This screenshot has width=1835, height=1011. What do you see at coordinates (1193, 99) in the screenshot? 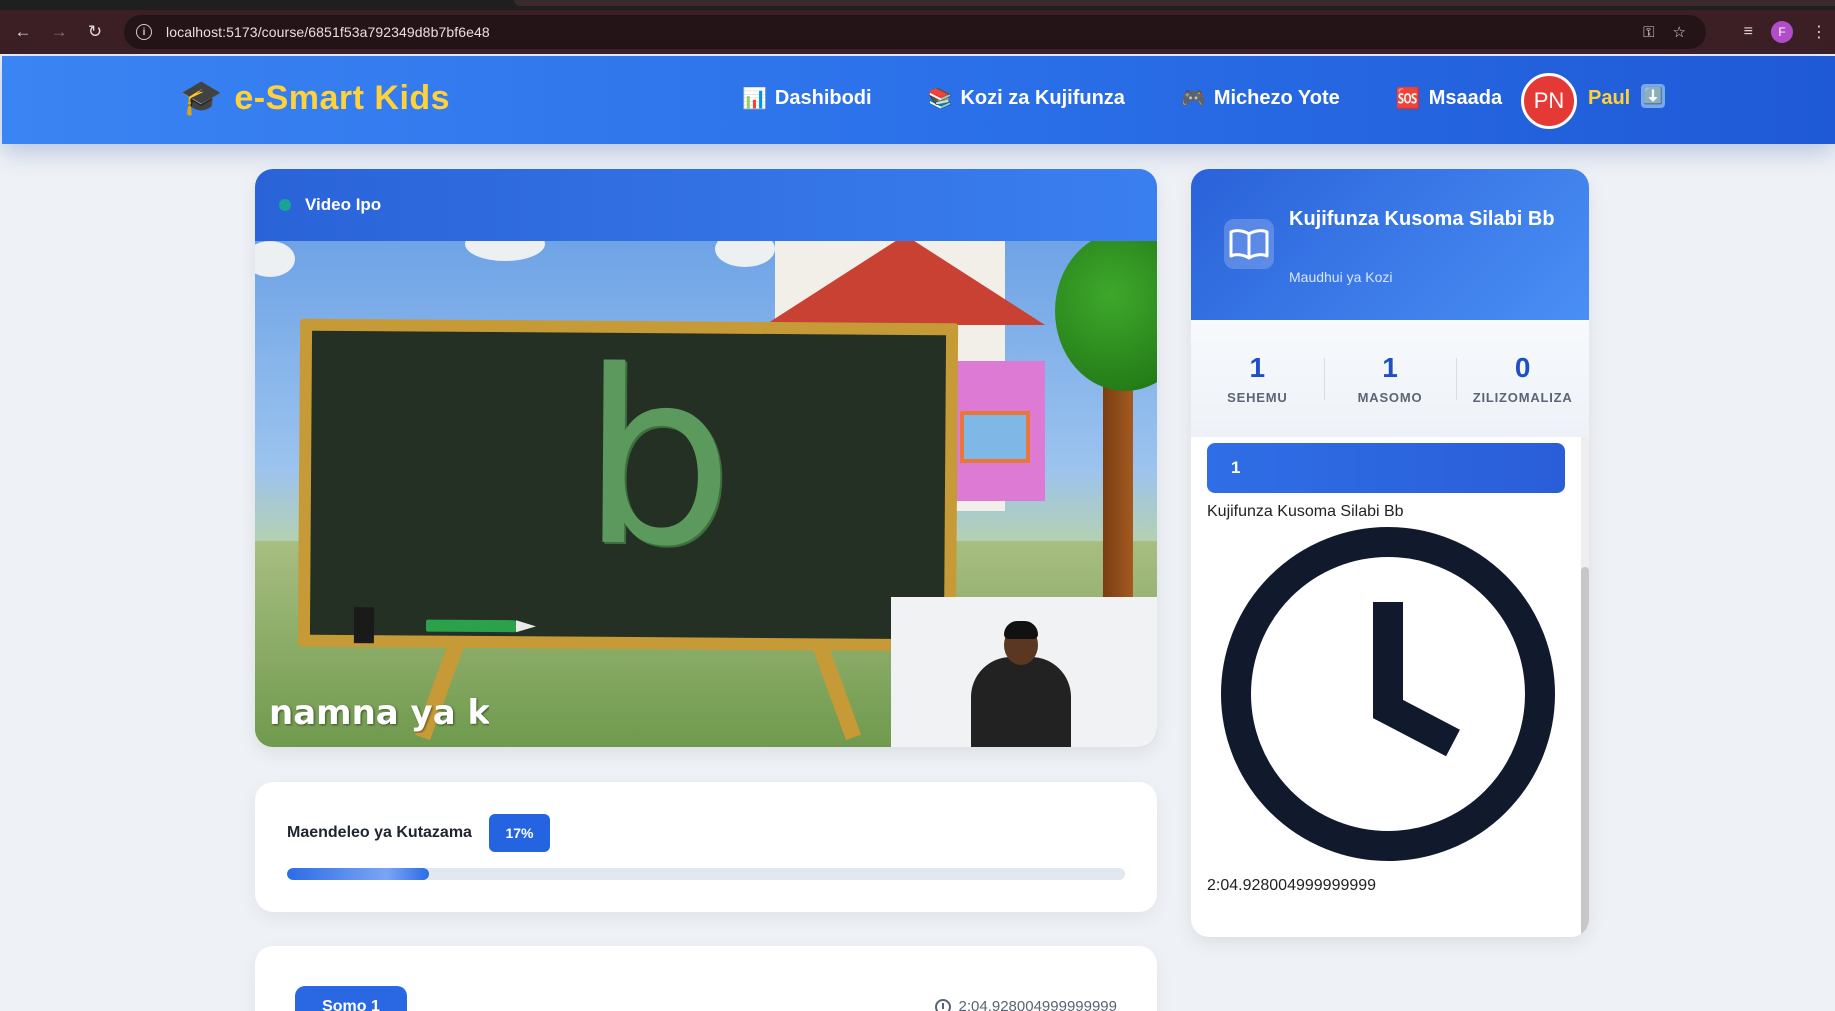
I see `game-controller-icon: 🎮` at bounding box center [1193, 99].